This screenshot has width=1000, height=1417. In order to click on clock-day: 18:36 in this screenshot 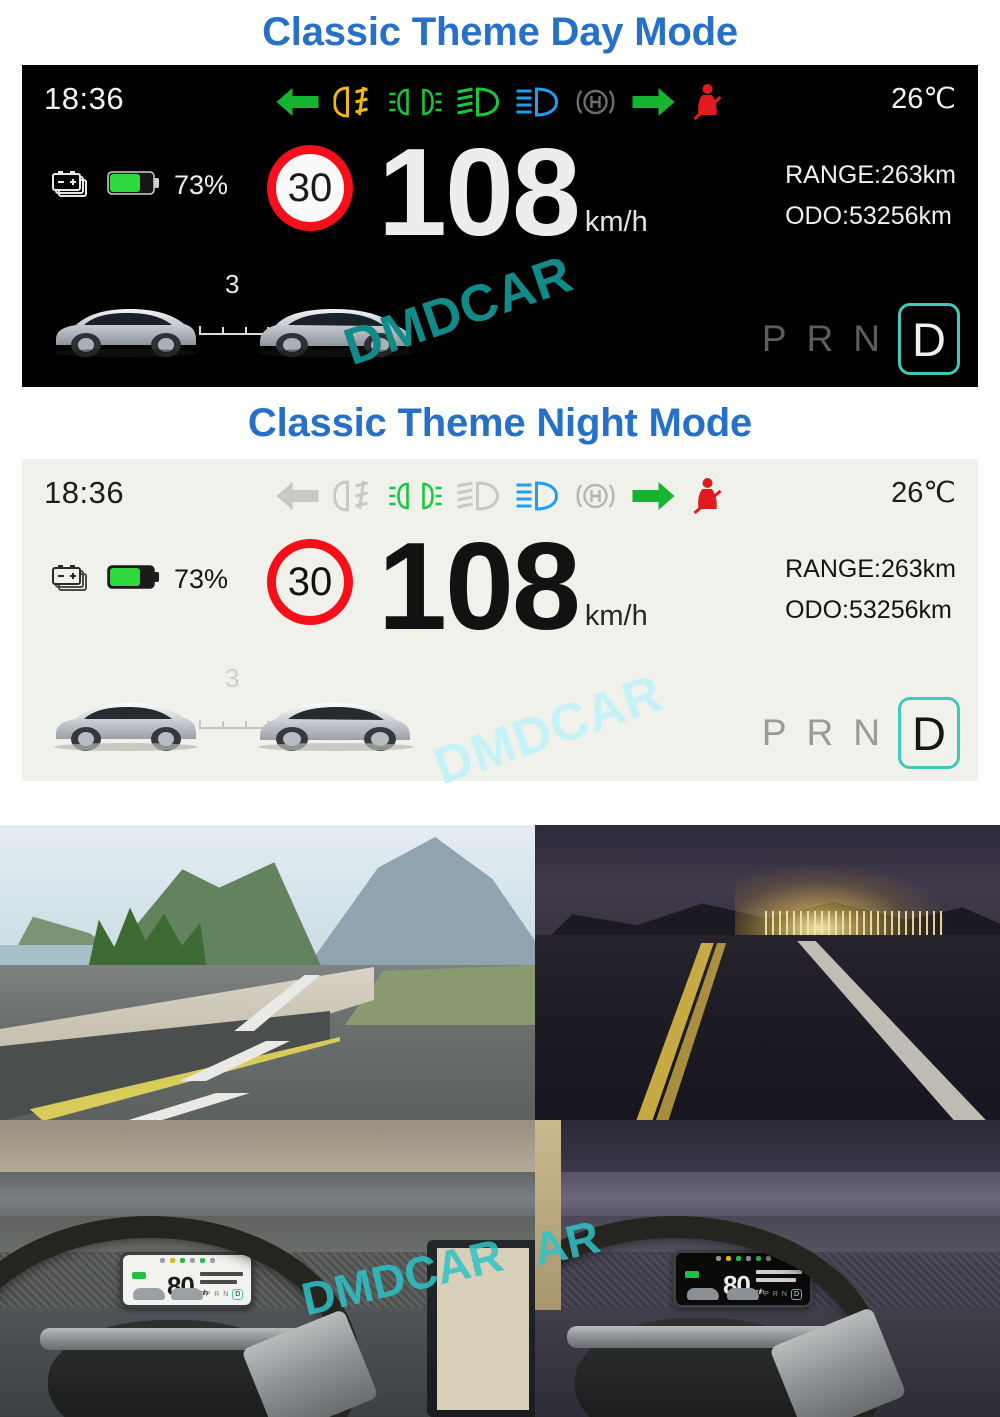, I will do `click(84, 98)`.